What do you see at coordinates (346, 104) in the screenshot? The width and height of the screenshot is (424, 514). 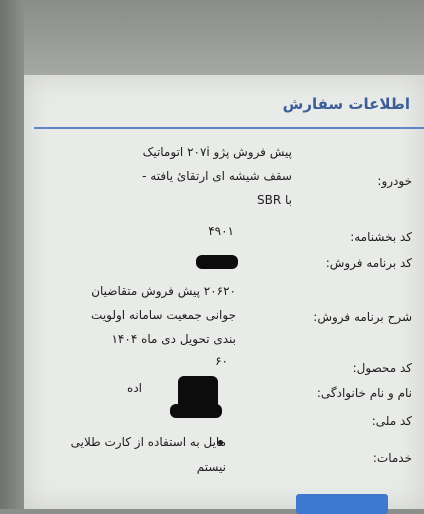 I see `panel-title: اطلاعات سفارش` at bounding box center [346, 104].